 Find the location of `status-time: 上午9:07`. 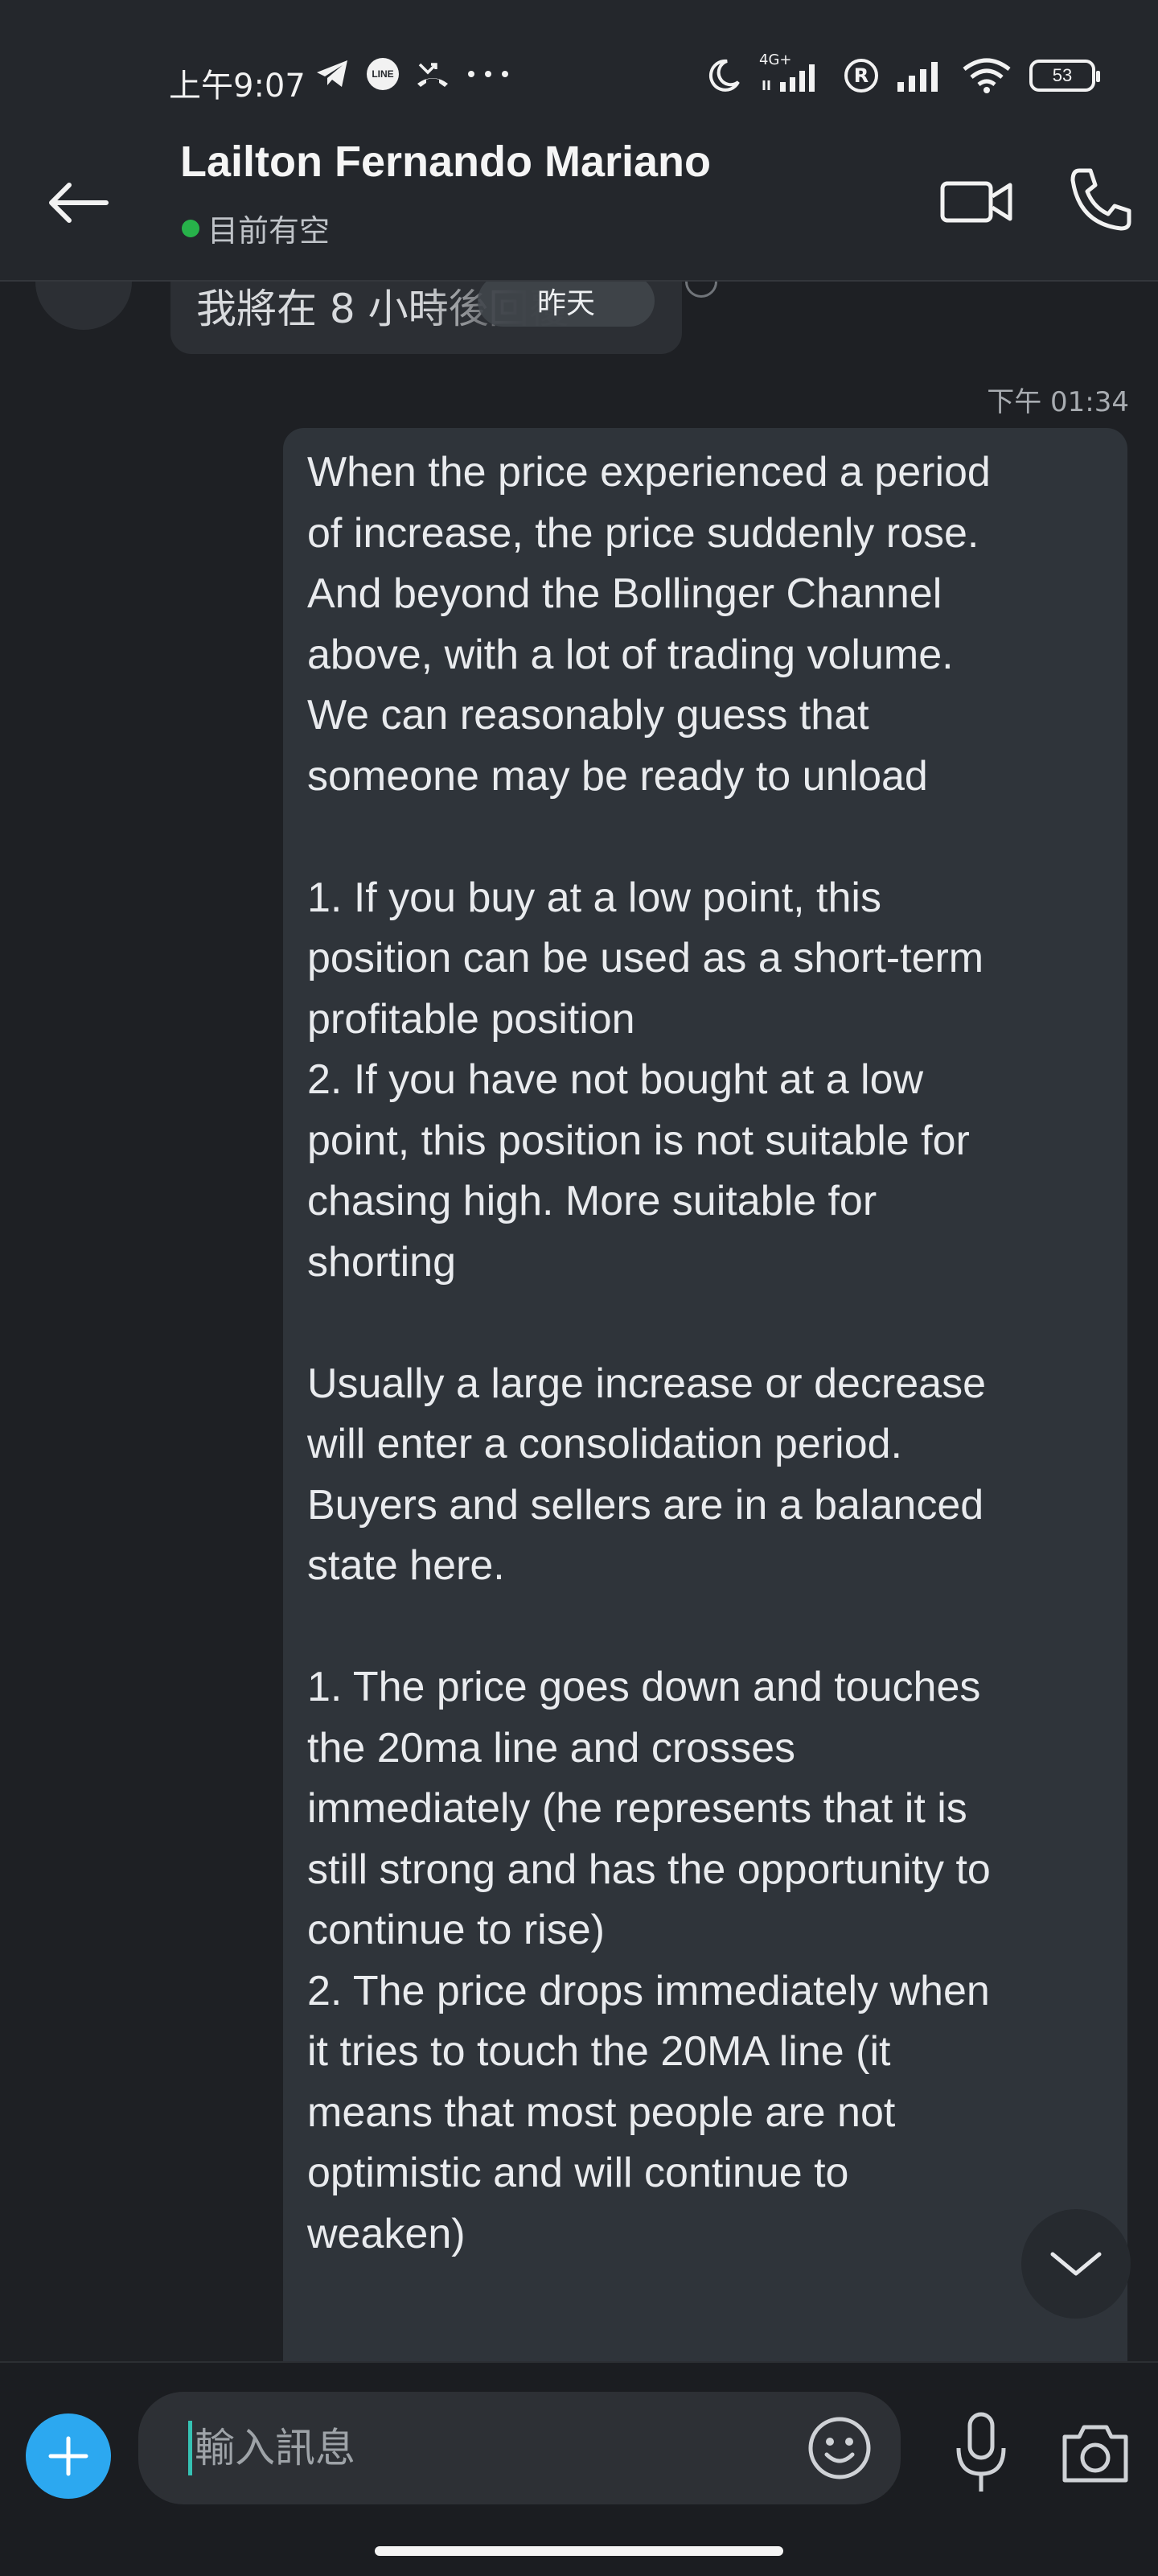

status-time: 上午9:07 is located at coordinates (237, 86).